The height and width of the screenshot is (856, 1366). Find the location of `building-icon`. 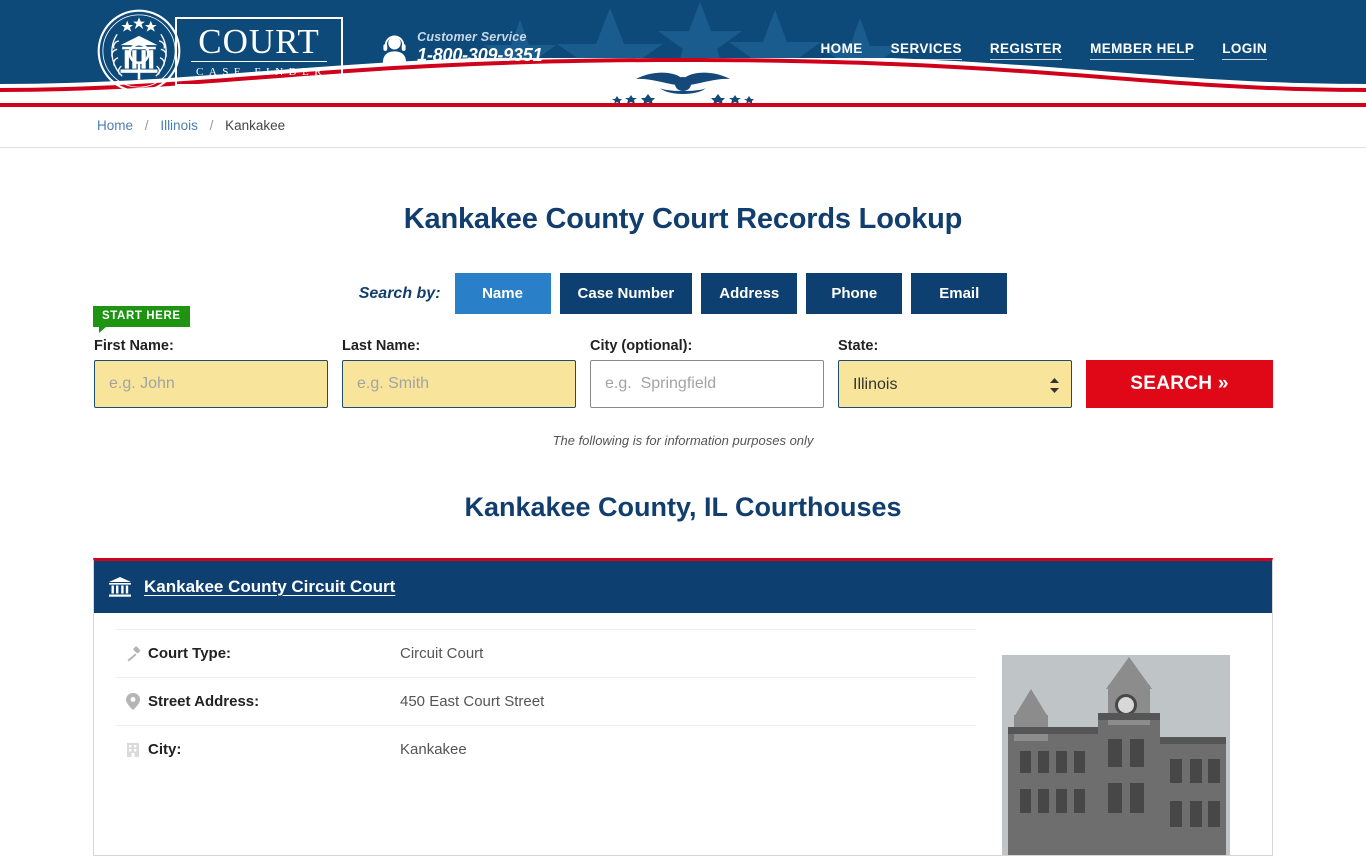

building-icon is located at coordinates (137, 750).